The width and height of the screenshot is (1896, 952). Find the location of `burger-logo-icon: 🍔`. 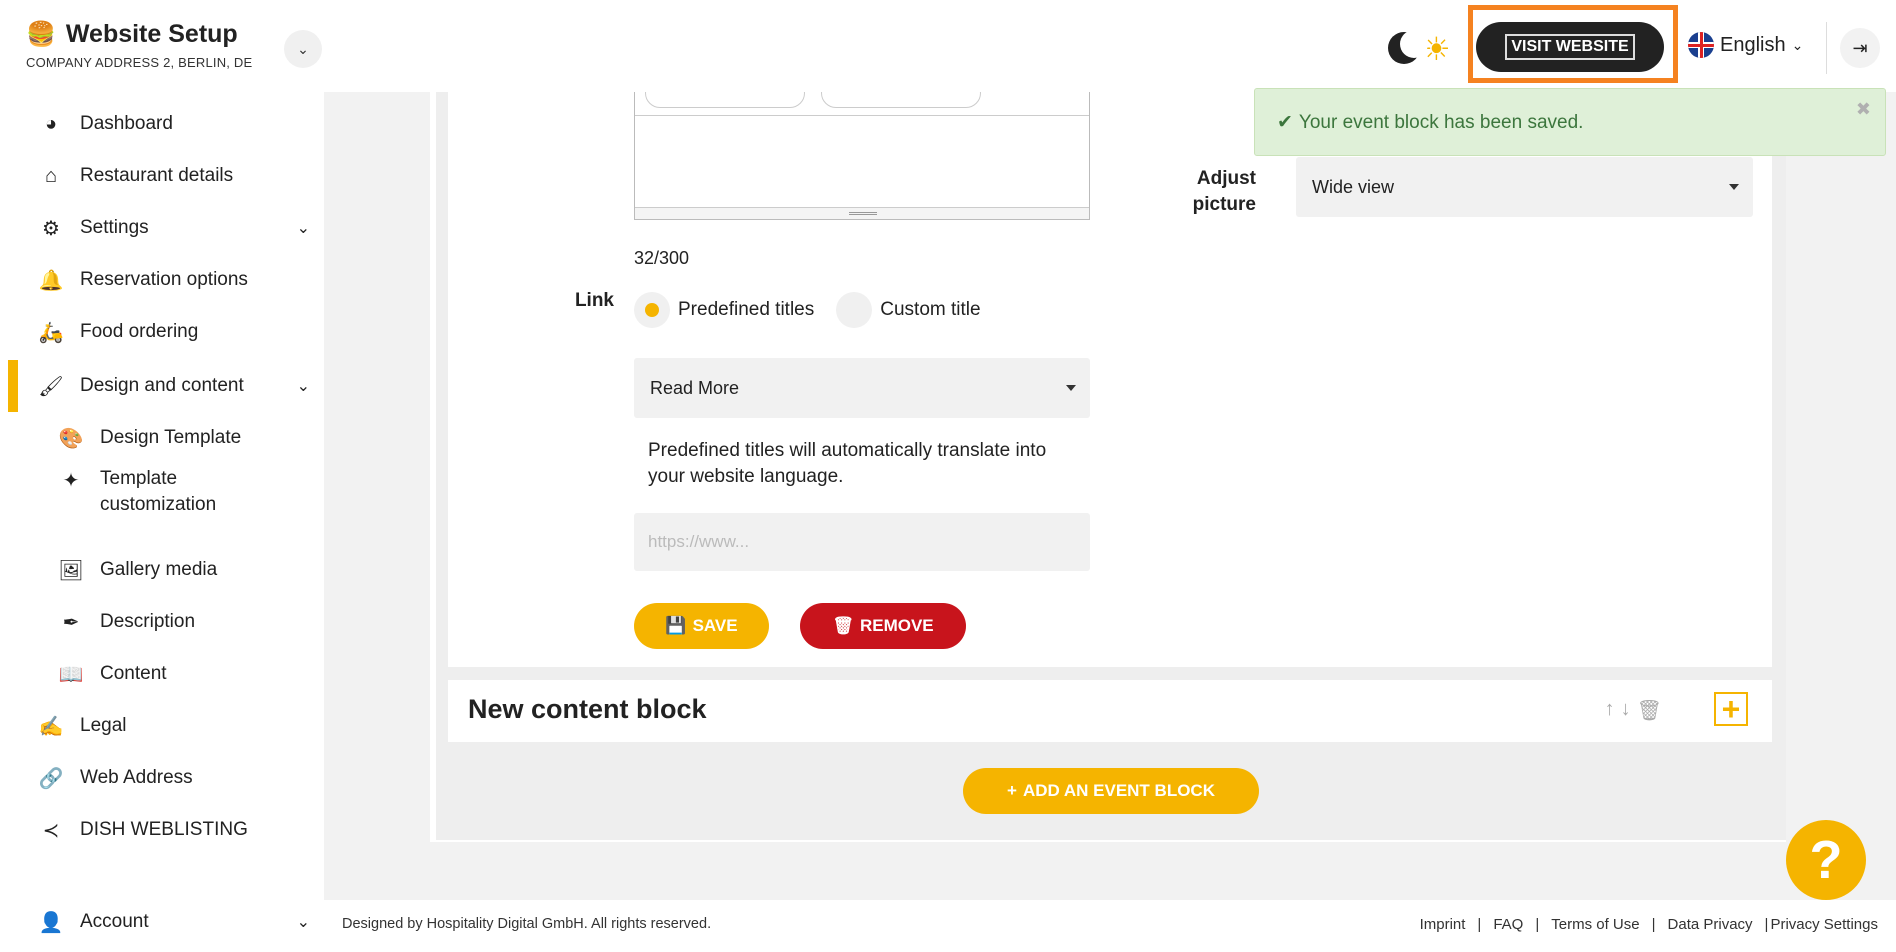

burger-logo-icon: 🍔 is located at coordinates (41, 34).